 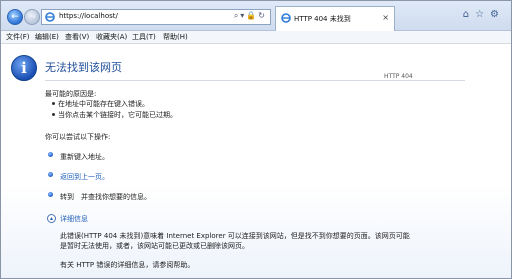 What do you see at coordinates (15, 17) in the screenshot?
I see `back-arrow-icon: ←` at bounding box center [15, 17].